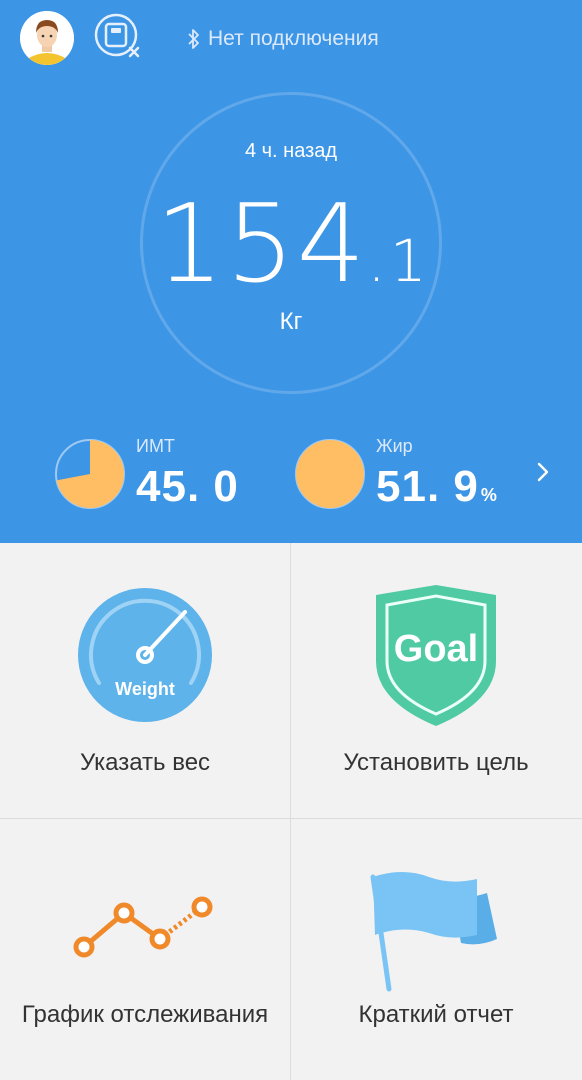  What do you see at coordinates (291, 321) in the screenshot?
I see `weight-unit: Кг` at bounding box center [291, 321].